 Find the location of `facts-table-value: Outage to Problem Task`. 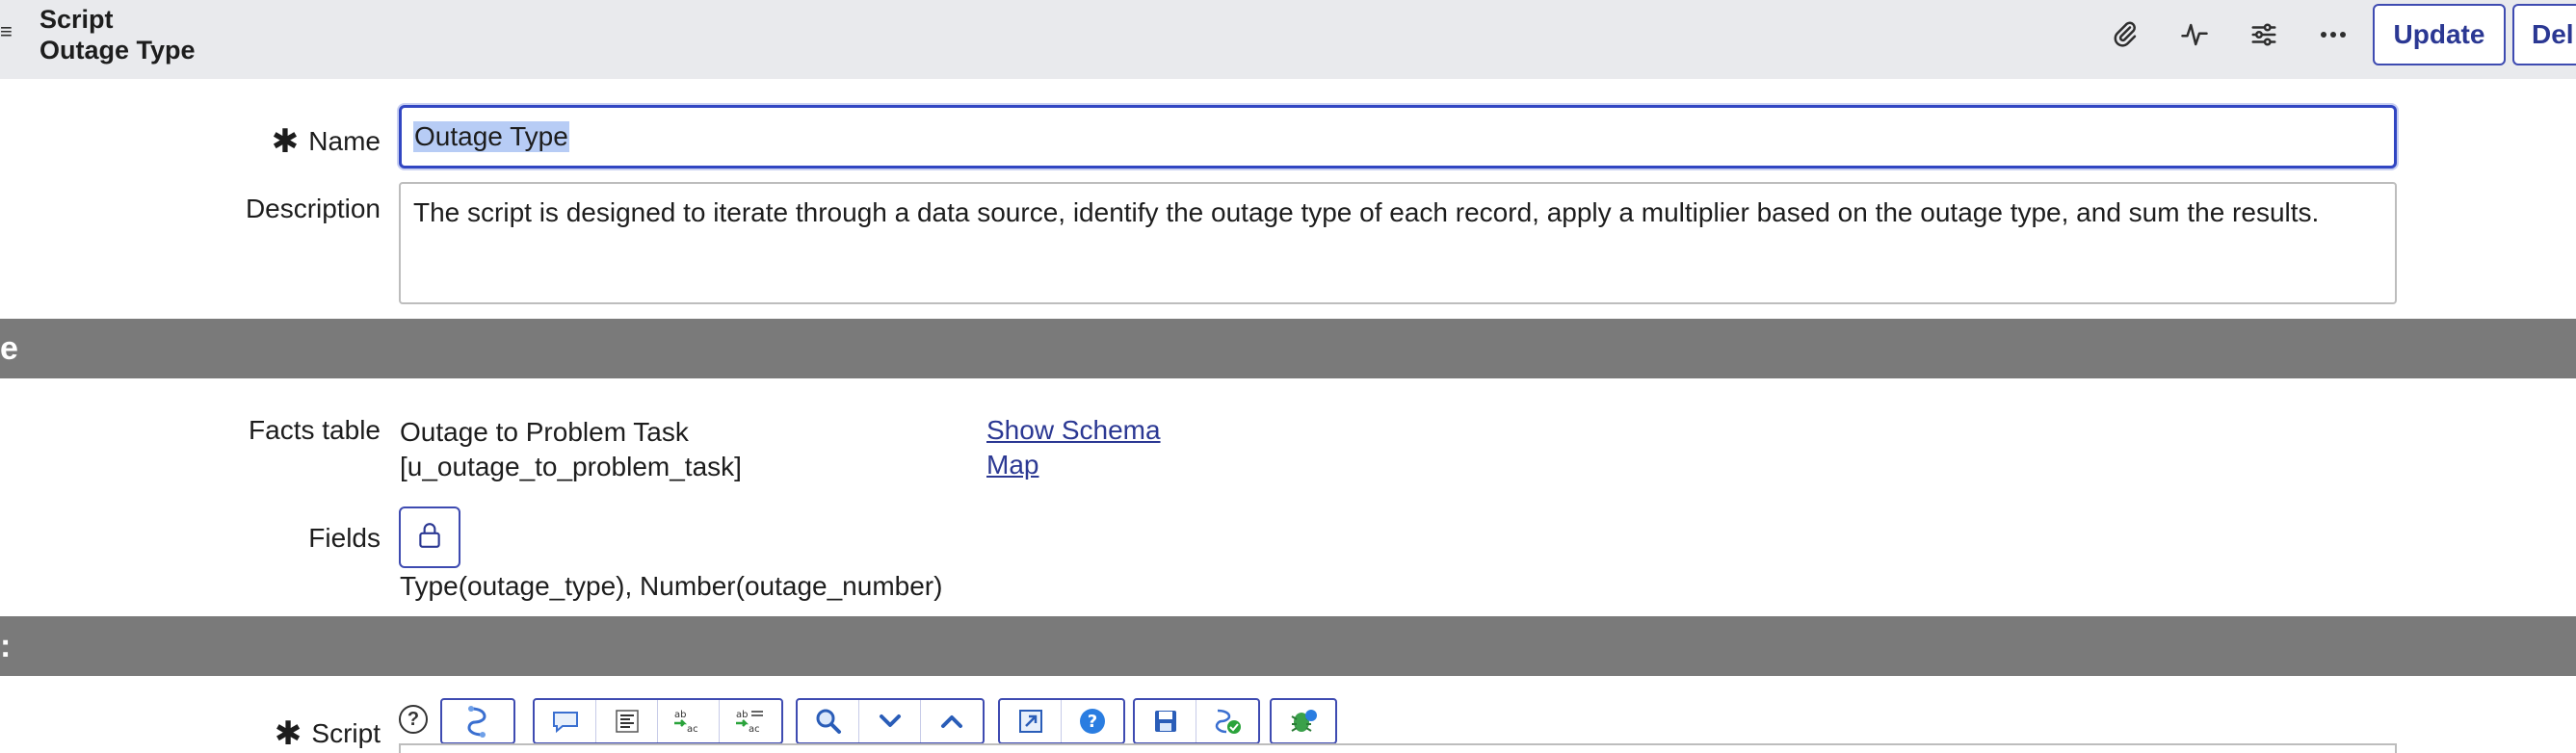

facts-table-value: Outage to Problem Task is located at coordinates (544, 432).